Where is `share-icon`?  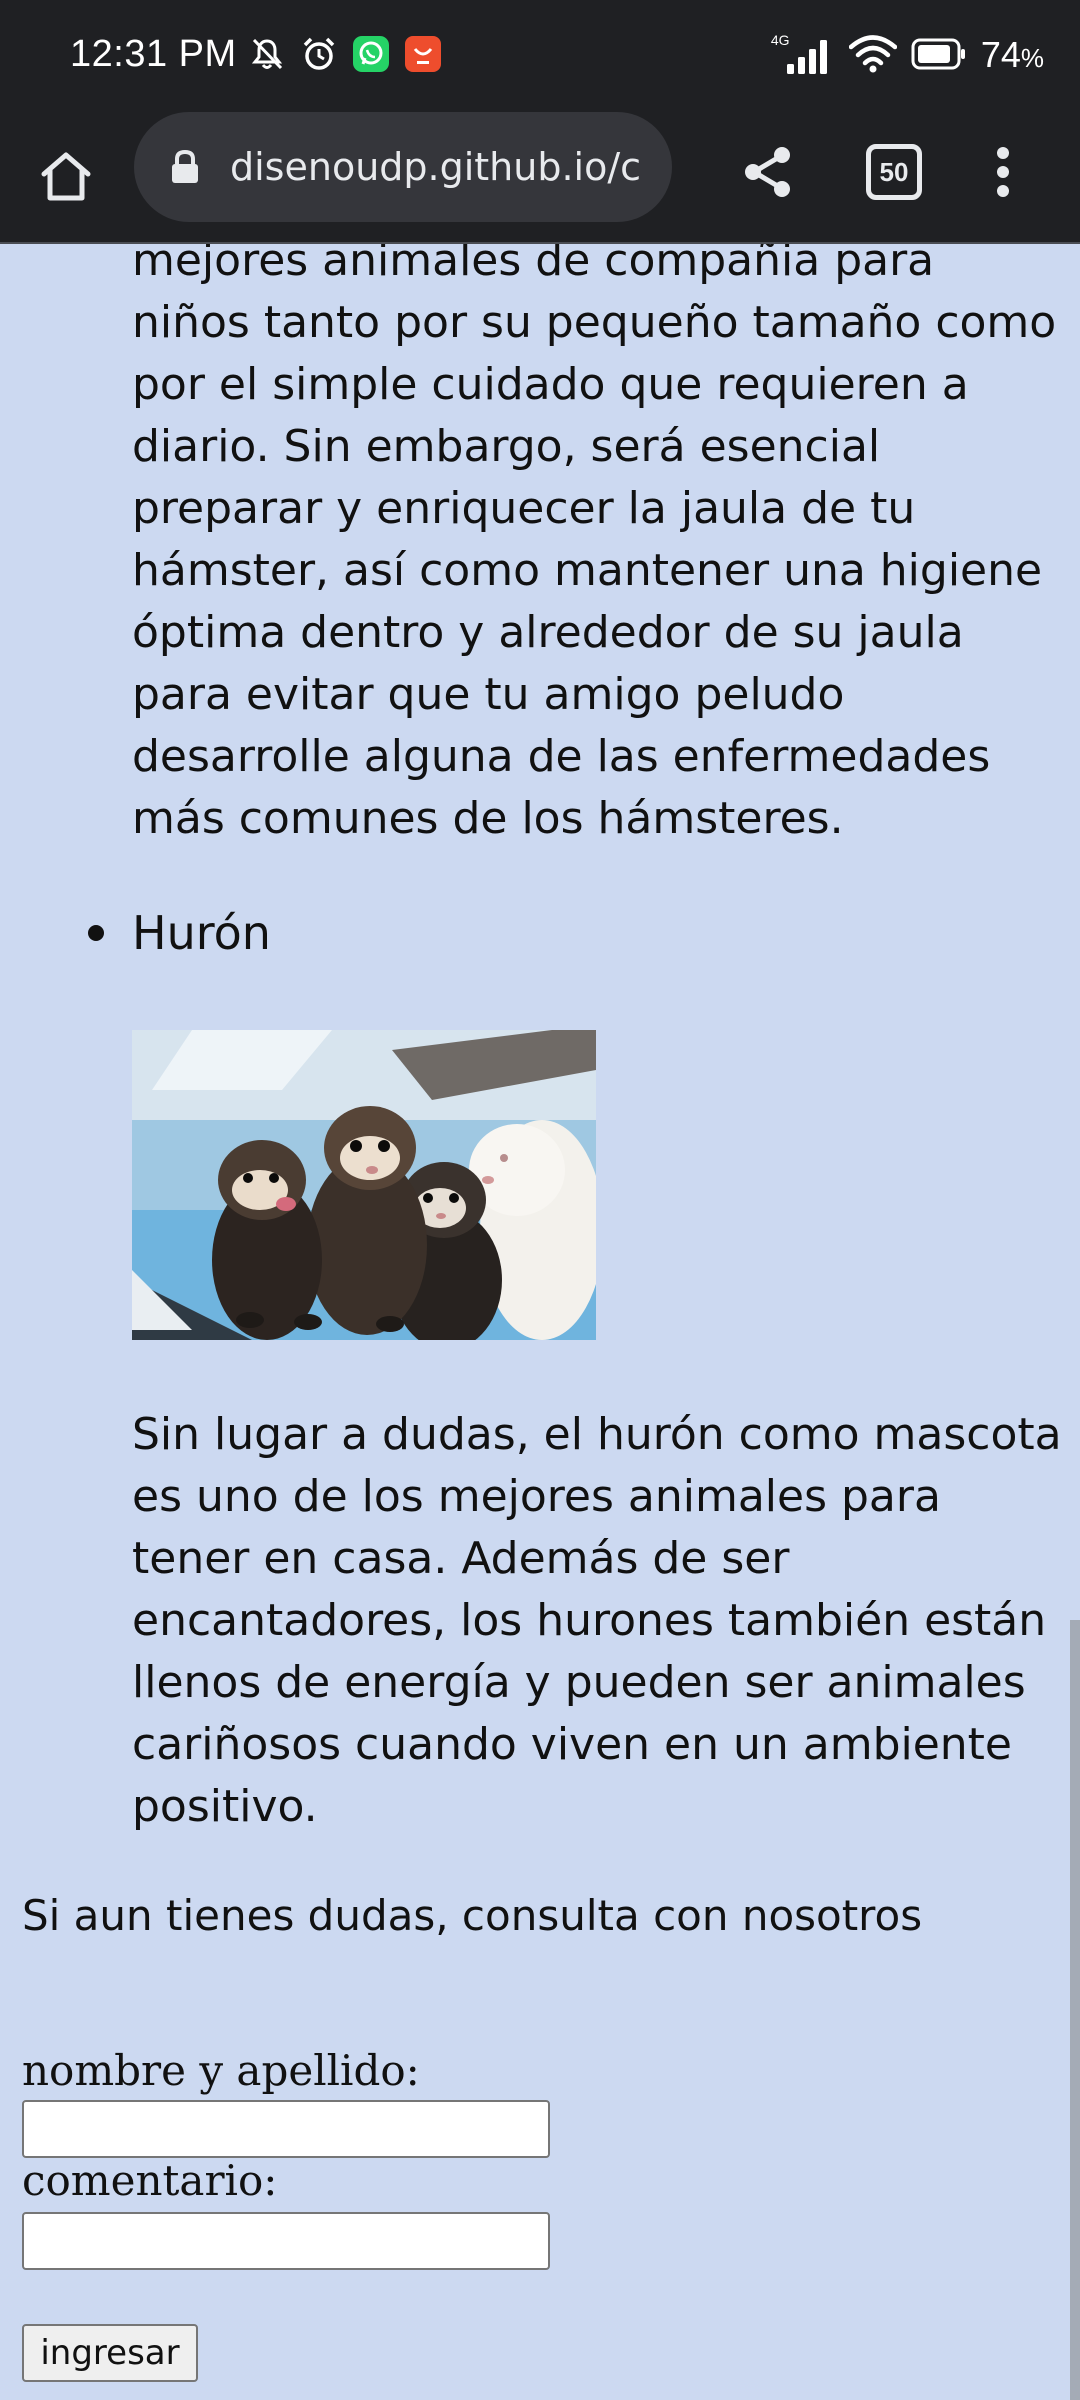 share-icon is located at coordinates (767, 172).